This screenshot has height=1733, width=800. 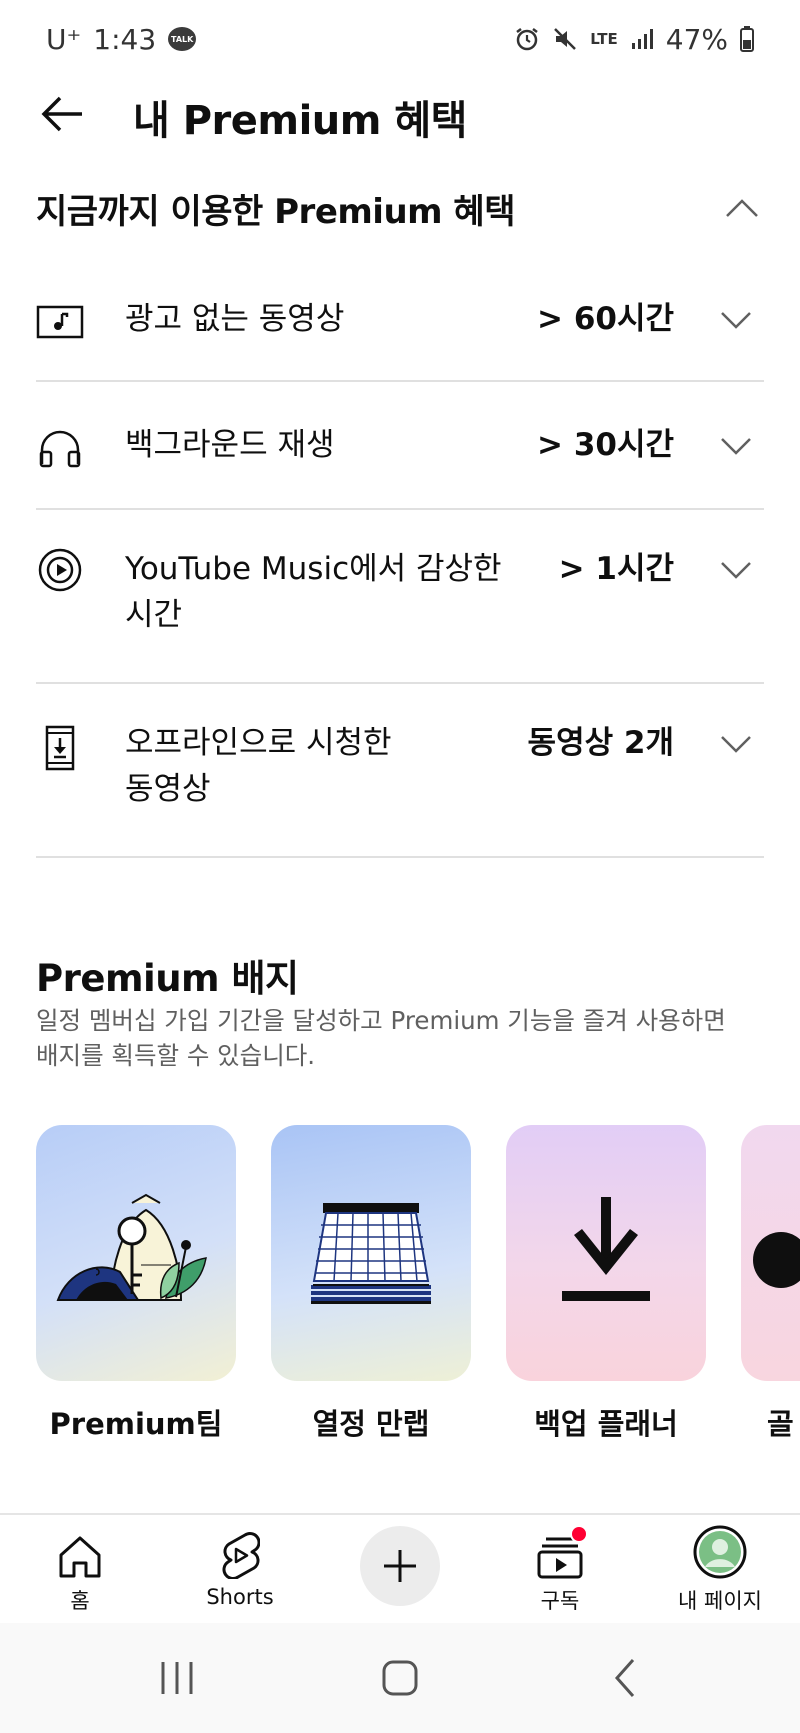 What do you see at coordinates (400, 320) in the screenshot?
I see `benefit-row-ad-free: 광고 없는 동영상 > 60시간` at bounding box center [400, 320].